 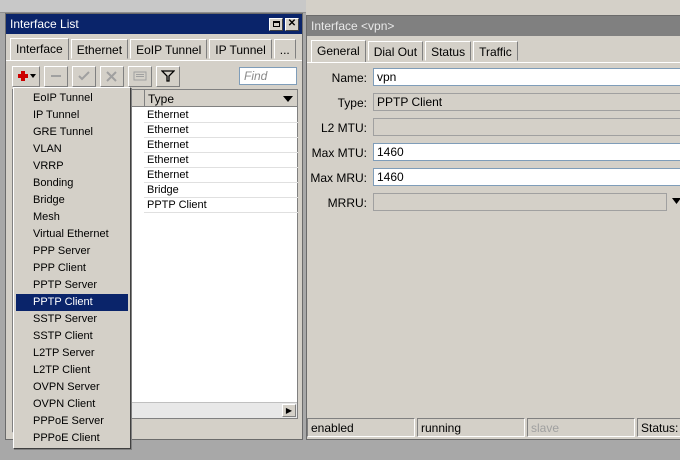 I want to click on x-icon, so click(x=111, y=76).